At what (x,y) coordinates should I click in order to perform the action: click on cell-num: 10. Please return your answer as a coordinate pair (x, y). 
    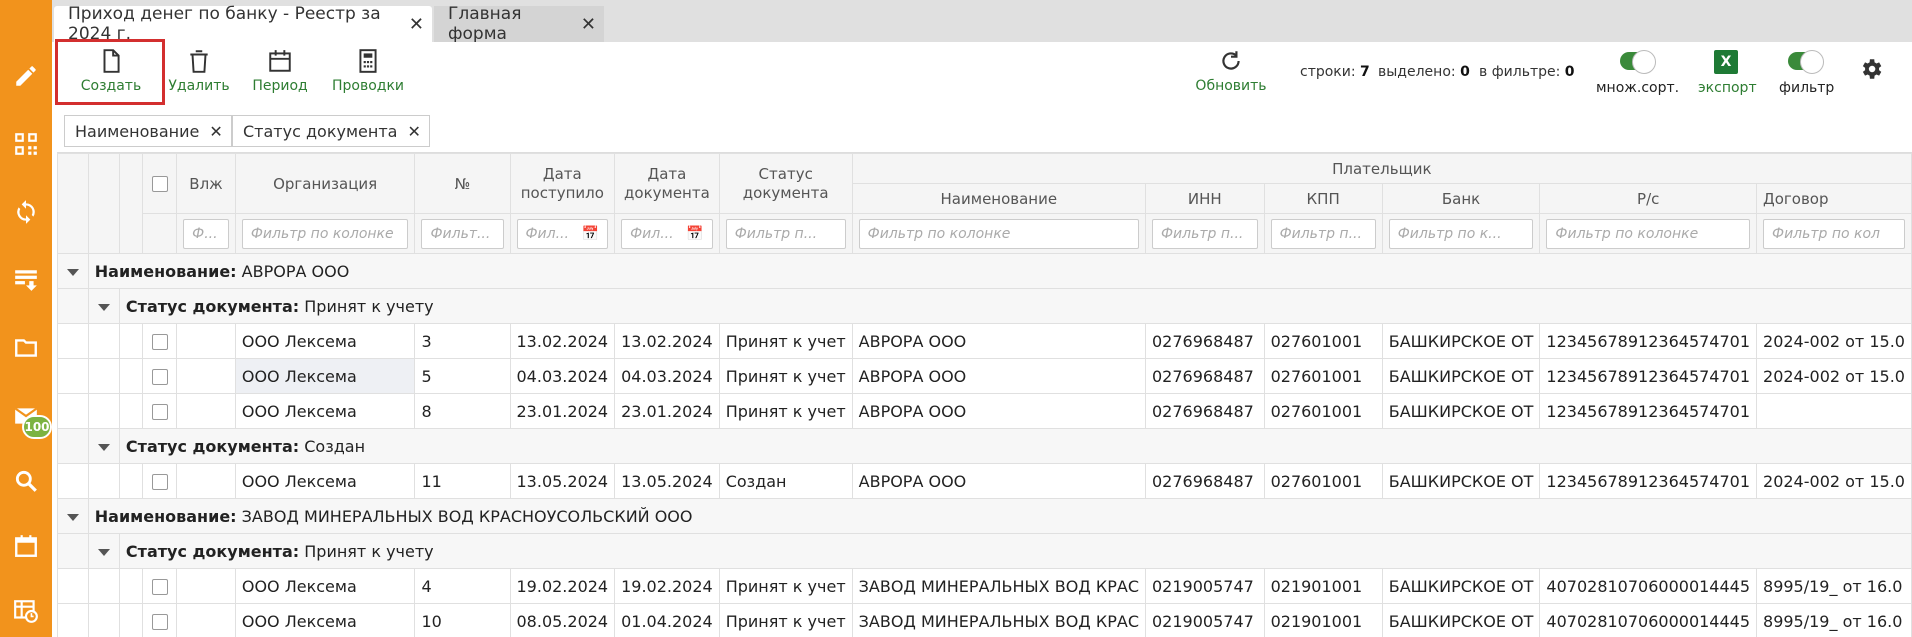
    Looking at the image, I should click on (462, 620).